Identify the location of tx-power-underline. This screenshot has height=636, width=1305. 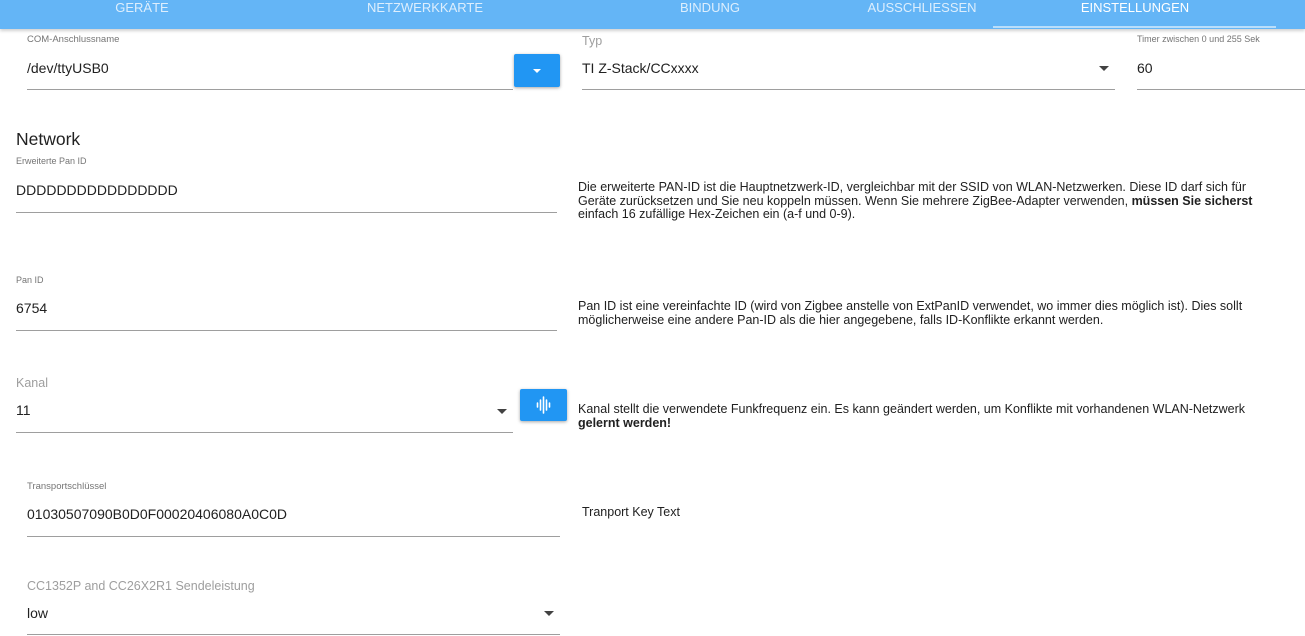
(293, 634).